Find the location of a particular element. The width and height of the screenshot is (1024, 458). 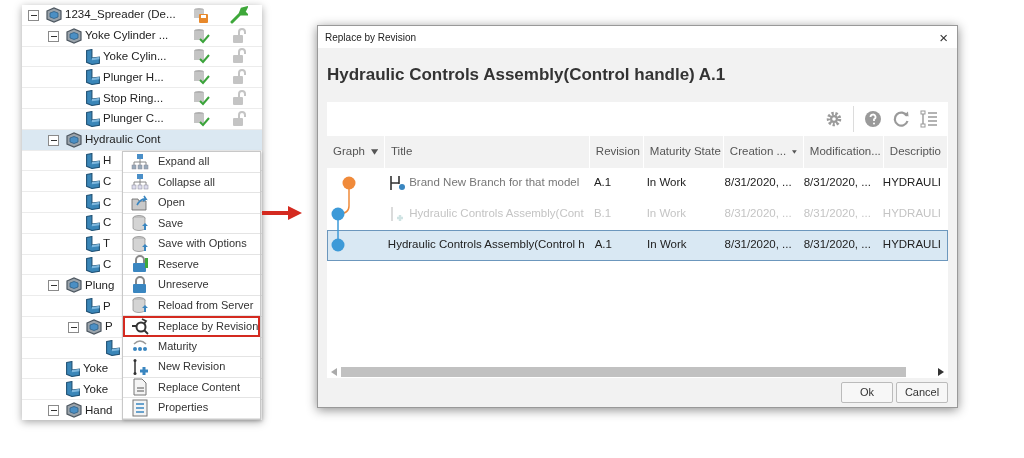

column-header: Revision is located at coordinates (616, 151).